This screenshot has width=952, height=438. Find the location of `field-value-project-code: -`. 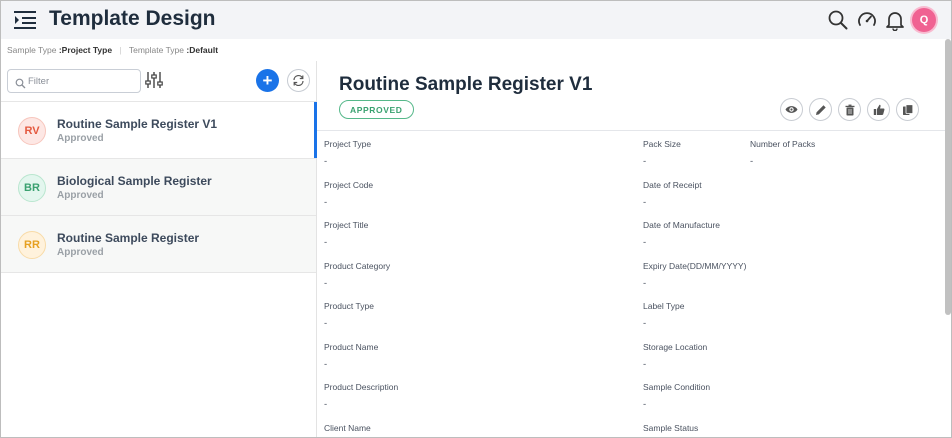

field-value-project-code: - is located at coordinates (326, 202).